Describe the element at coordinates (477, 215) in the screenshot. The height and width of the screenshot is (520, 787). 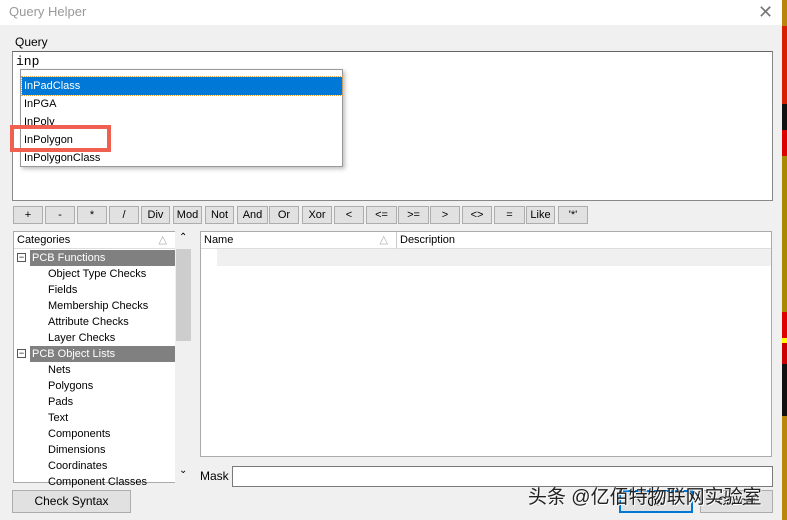
I see `operator-button: <>` at that location.